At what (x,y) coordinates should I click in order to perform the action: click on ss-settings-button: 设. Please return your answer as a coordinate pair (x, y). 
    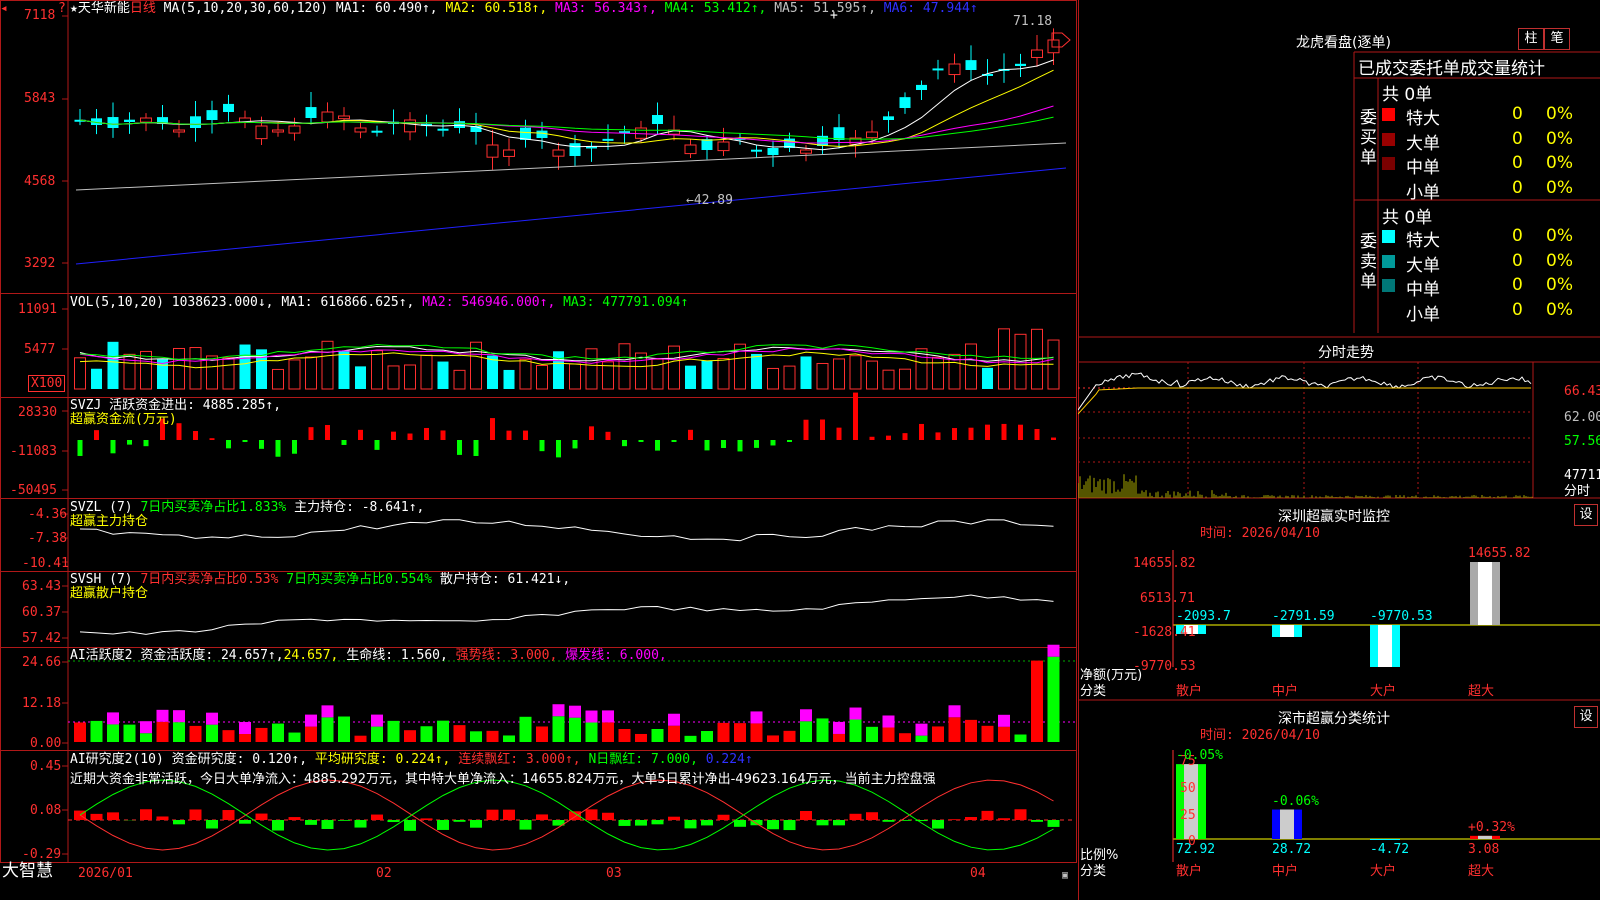
    Looking at the image, I should click on (1586, 717).